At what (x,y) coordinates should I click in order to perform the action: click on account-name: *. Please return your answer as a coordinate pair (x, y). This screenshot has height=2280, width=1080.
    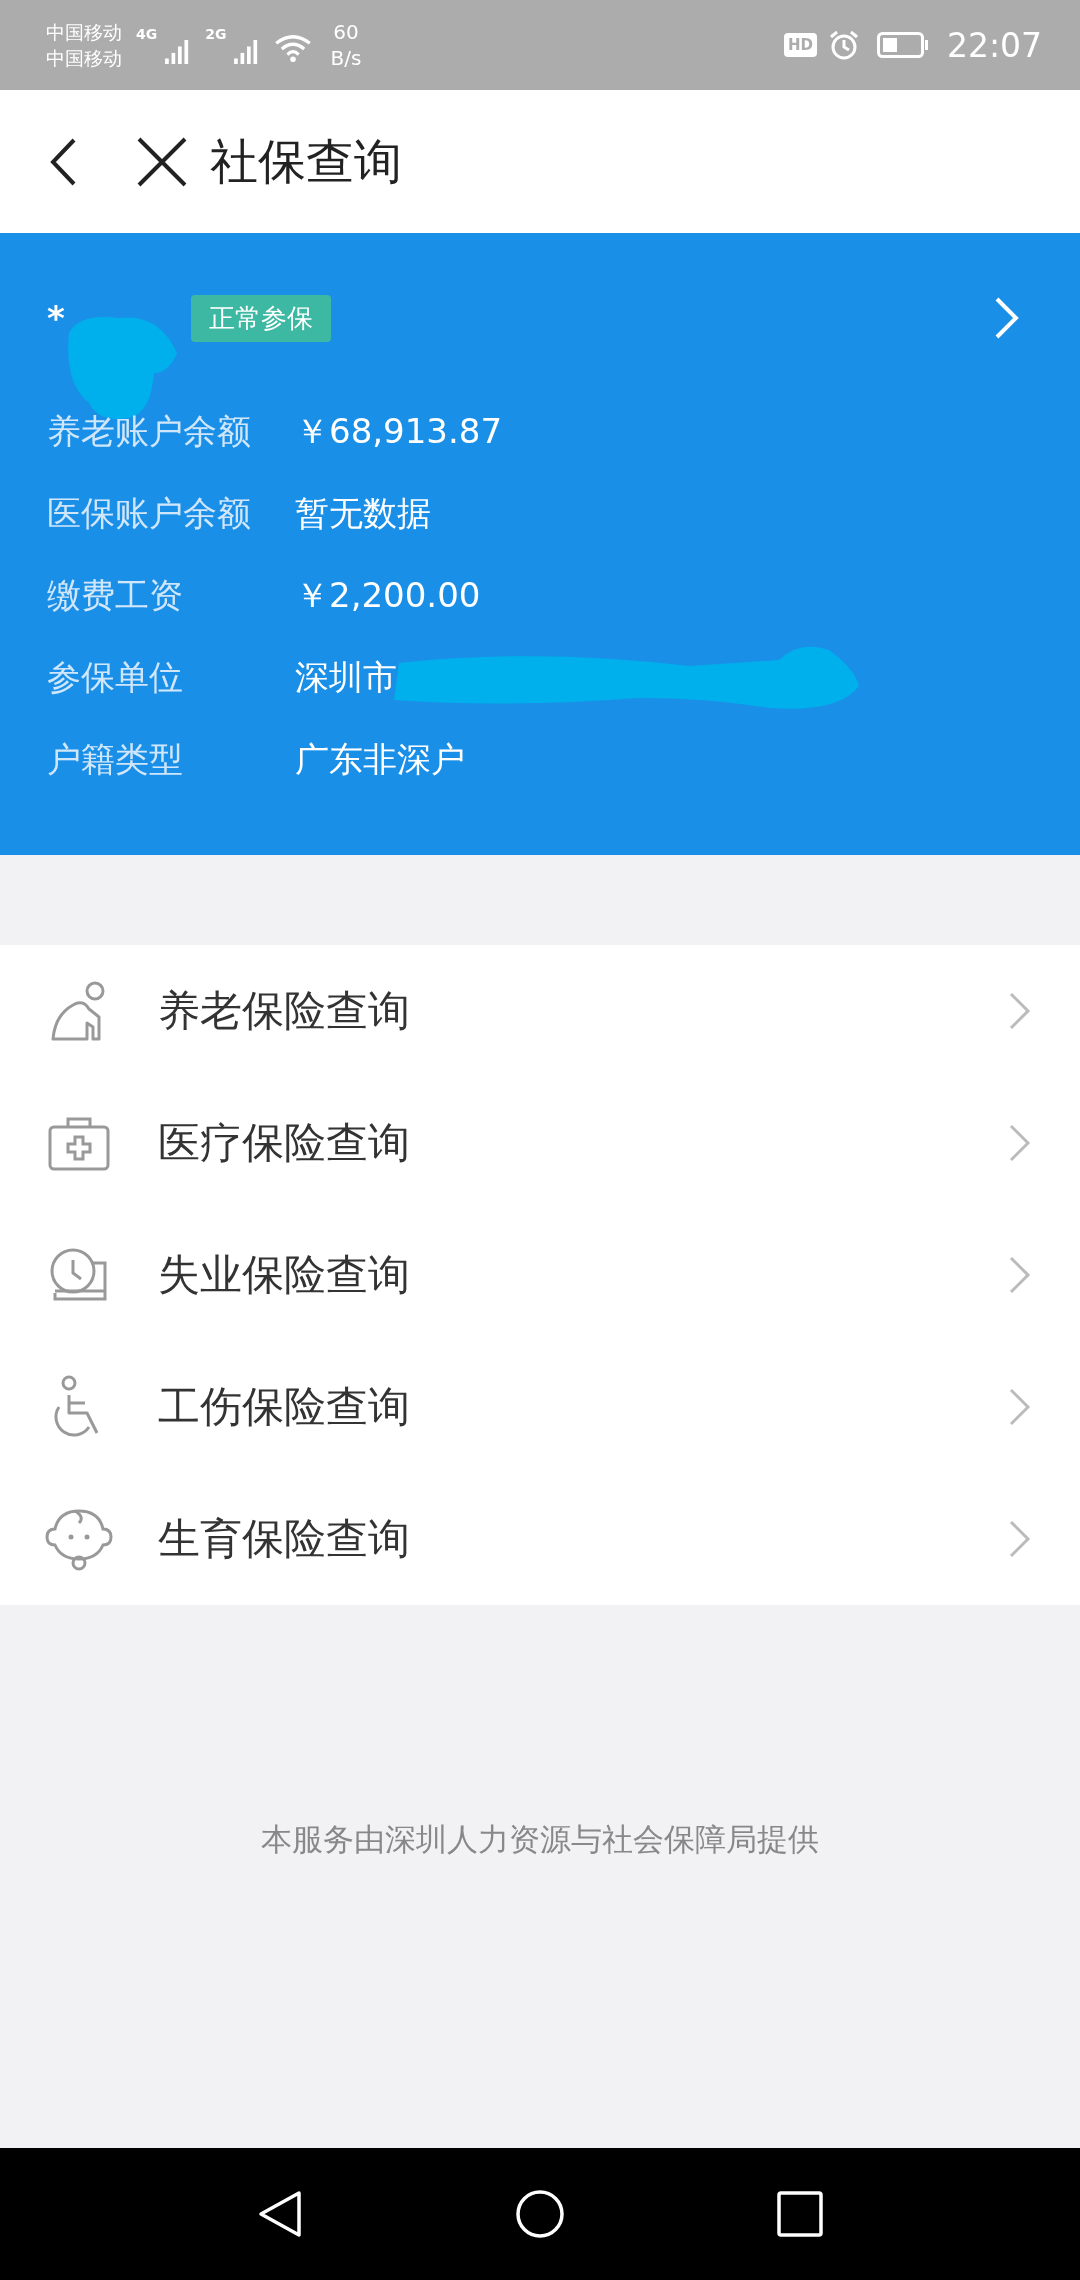
    Looking at the image, I should click on (56, 318).